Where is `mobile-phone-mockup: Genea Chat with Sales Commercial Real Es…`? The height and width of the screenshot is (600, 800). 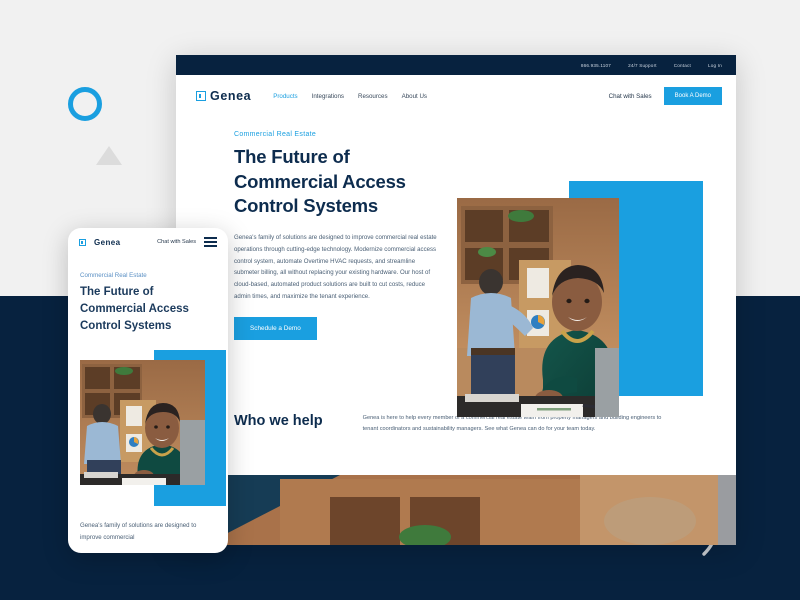
mobile-phone-mockup: Genea Chat with Sales Commercial Real Es… is located at coordinates (148, 390).